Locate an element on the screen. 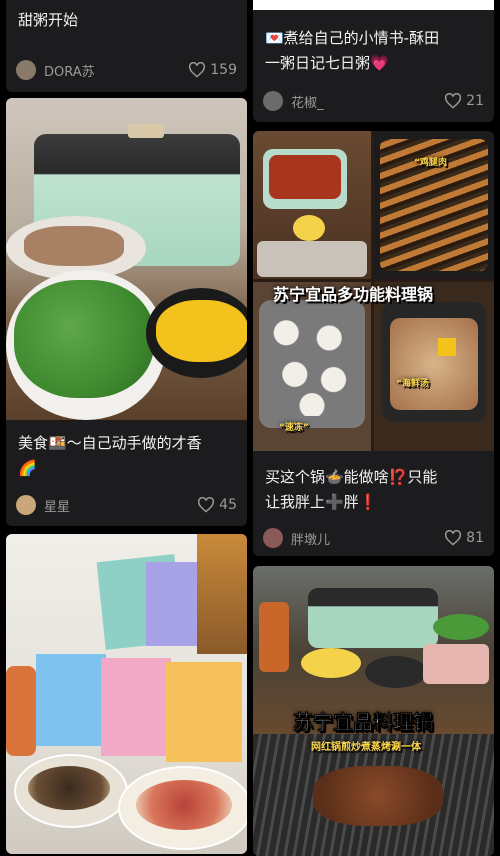 The image size is (500, 856). card-meta: 花椒_ 21 is located at coordinates (373, 101).